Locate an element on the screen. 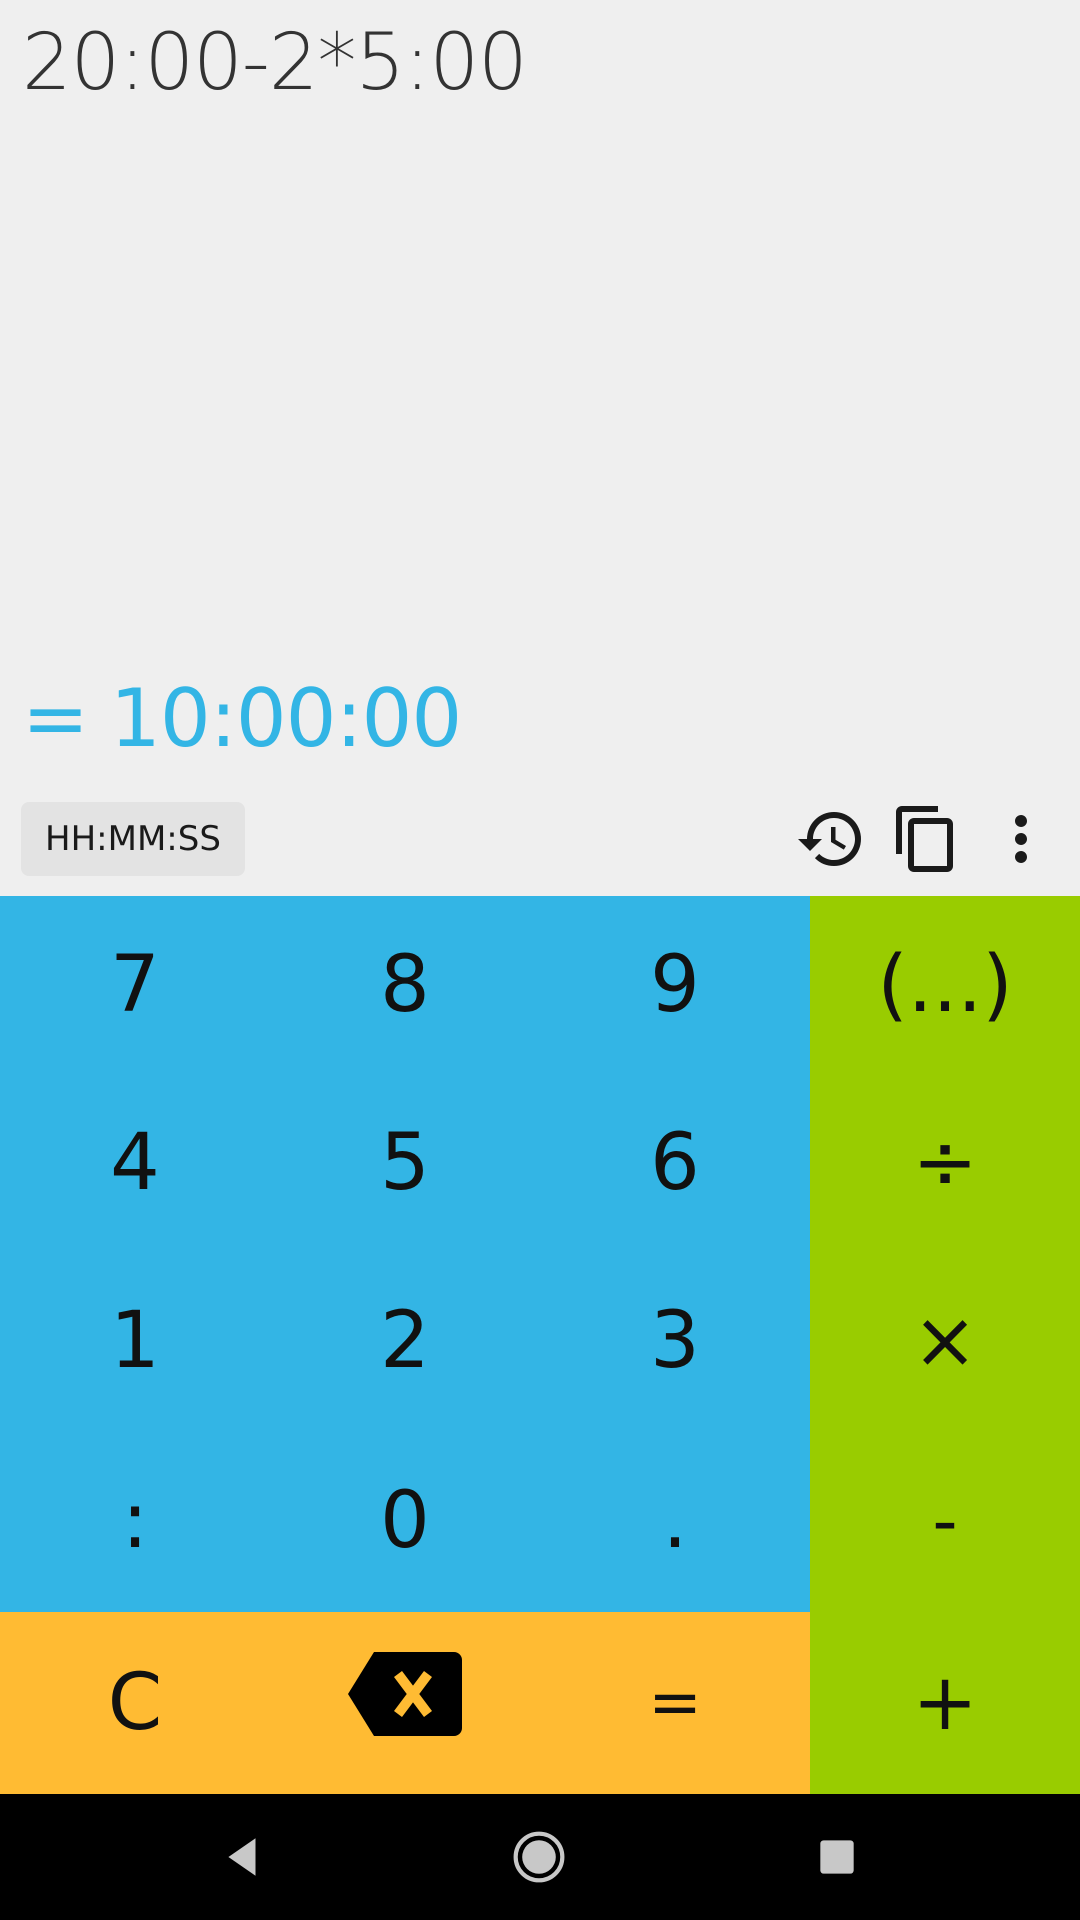 This screenshot has width=1080, height=1920. digit-0-key: 0 is located at coordinates (405, 1521).